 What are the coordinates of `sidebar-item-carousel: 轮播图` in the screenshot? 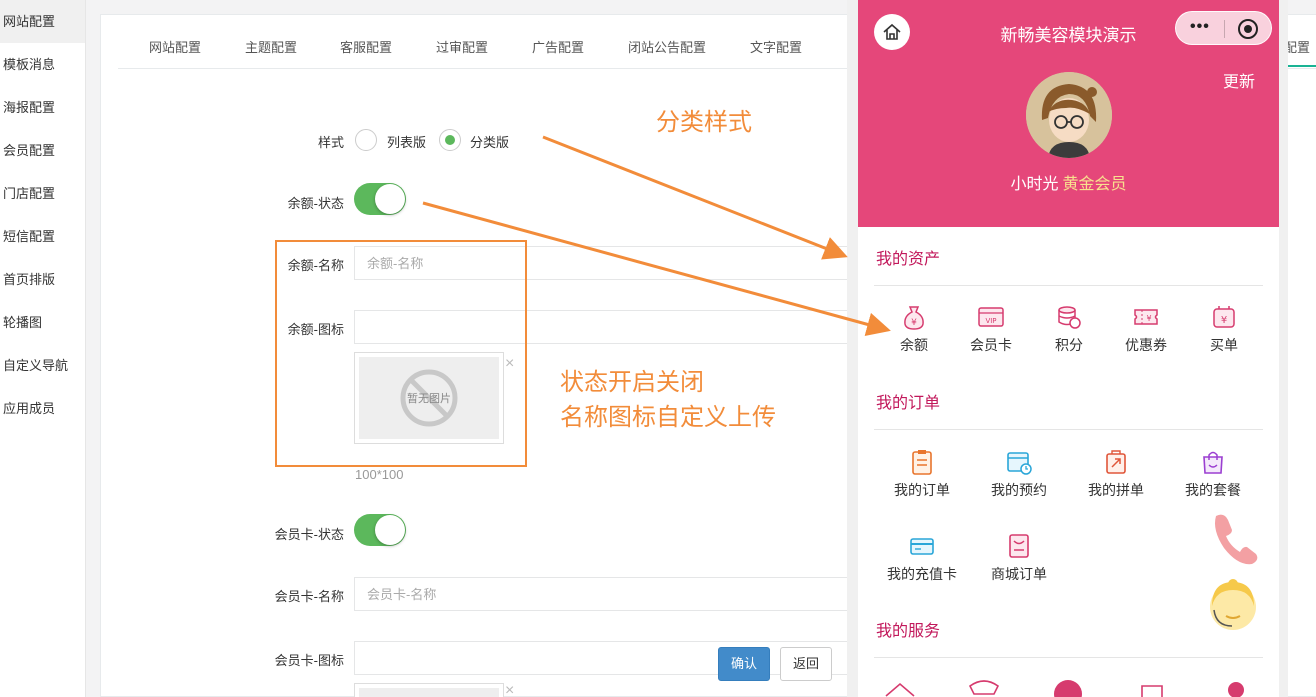 It's located at (42, 322).